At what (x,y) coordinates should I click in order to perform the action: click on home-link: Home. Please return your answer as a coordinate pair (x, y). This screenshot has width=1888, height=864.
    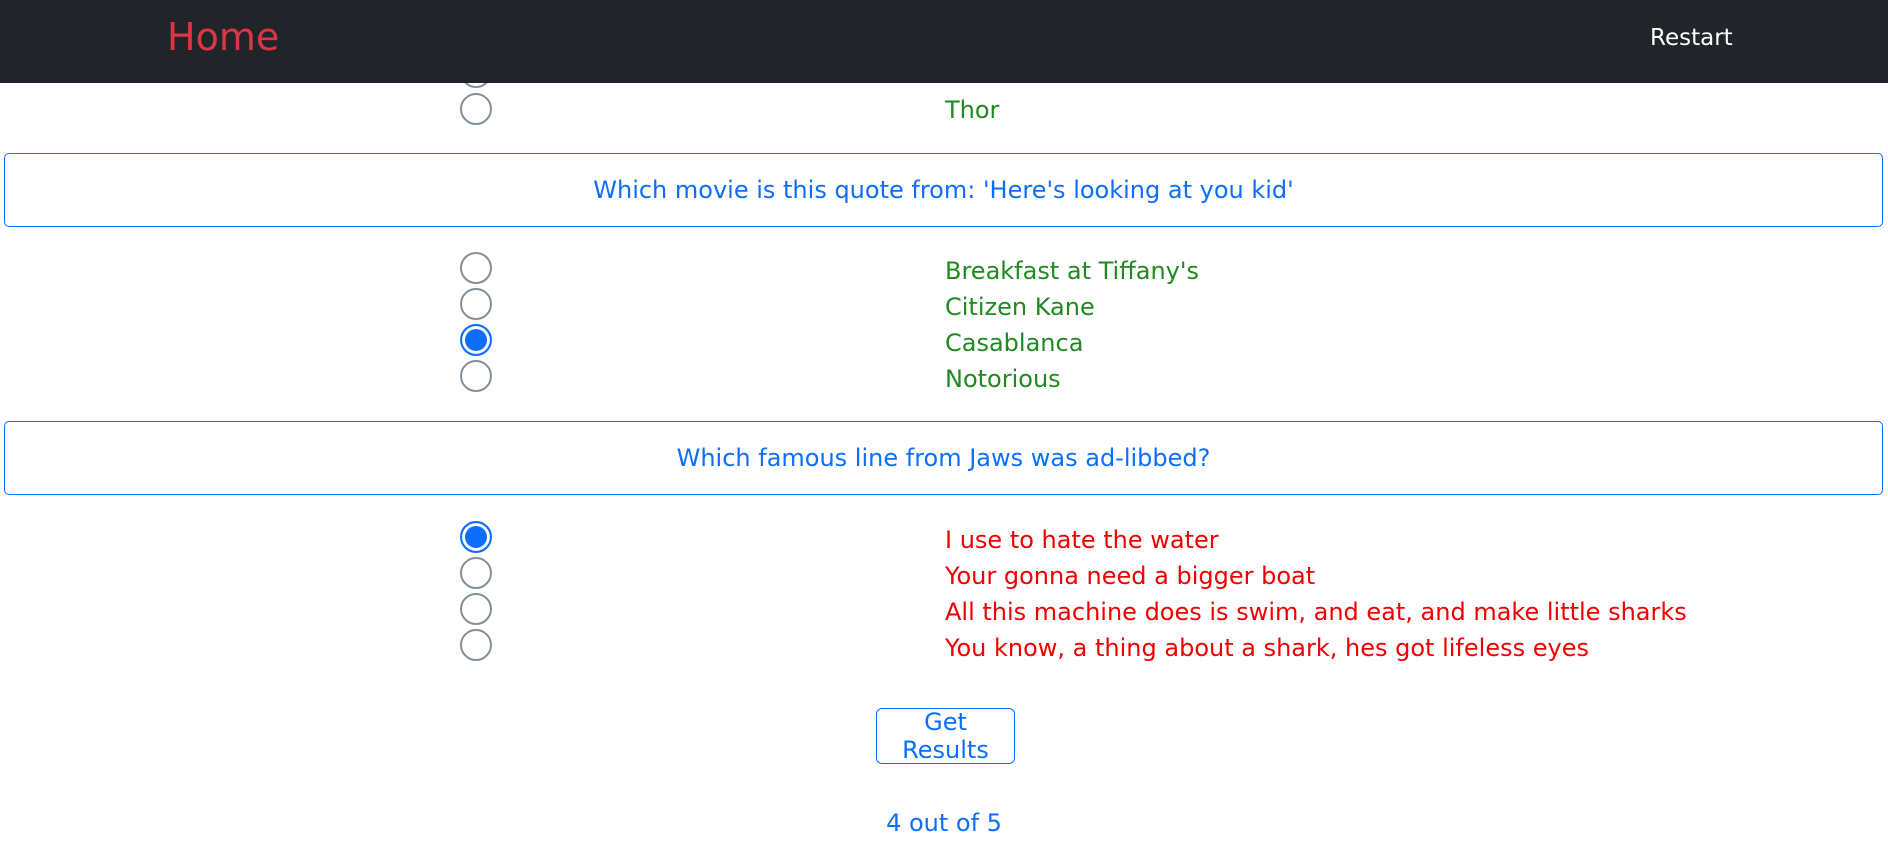
    Looking at the image, I should click on (223, 37).